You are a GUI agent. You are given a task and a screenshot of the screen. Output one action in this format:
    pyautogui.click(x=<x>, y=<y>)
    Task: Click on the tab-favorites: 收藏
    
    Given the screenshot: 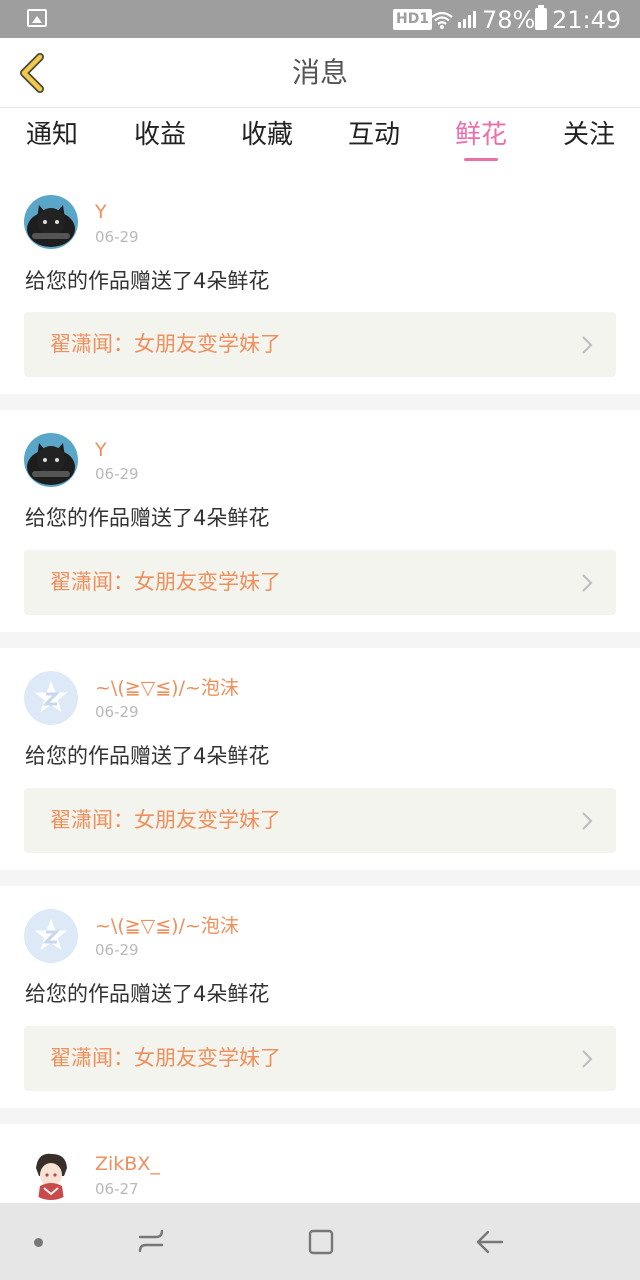 What is the action you would take?
    pyautogui.click(x=267, y=135)
    